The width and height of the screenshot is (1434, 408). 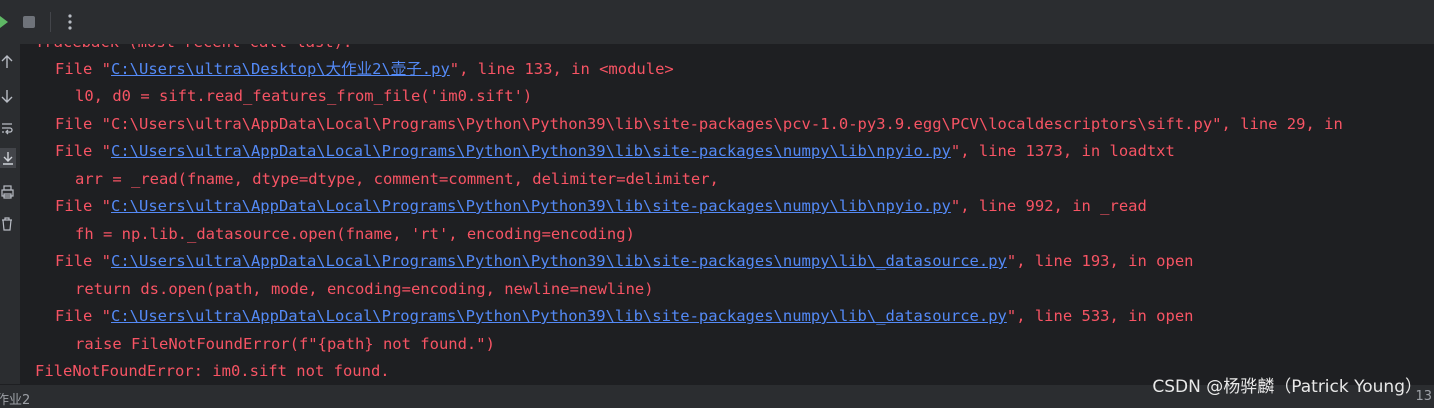 I want to click on toolbar-divider, so click(x=50, y=22).